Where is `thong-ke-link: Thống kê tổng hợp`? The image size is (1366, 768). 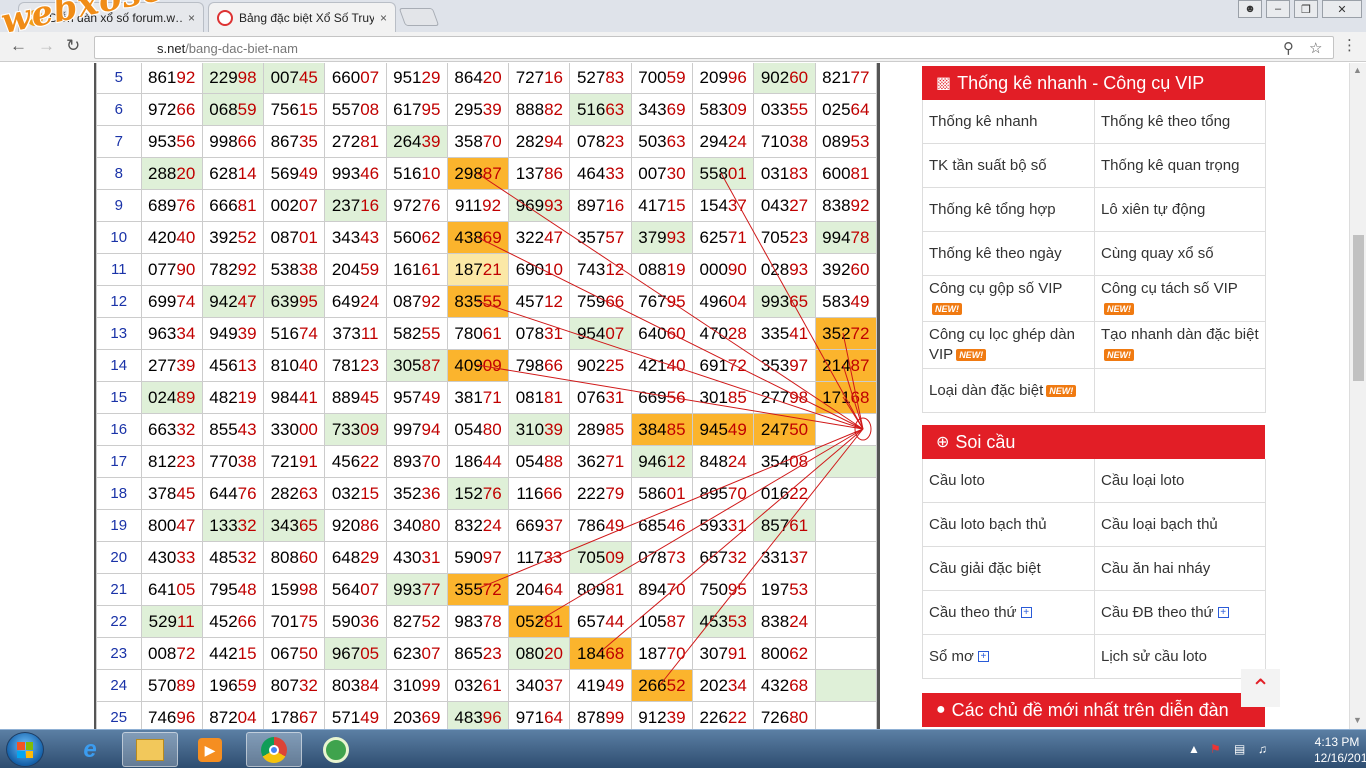
thong-ke-link: Thống kê tổng hợp is located at coordinates (1009, 210).